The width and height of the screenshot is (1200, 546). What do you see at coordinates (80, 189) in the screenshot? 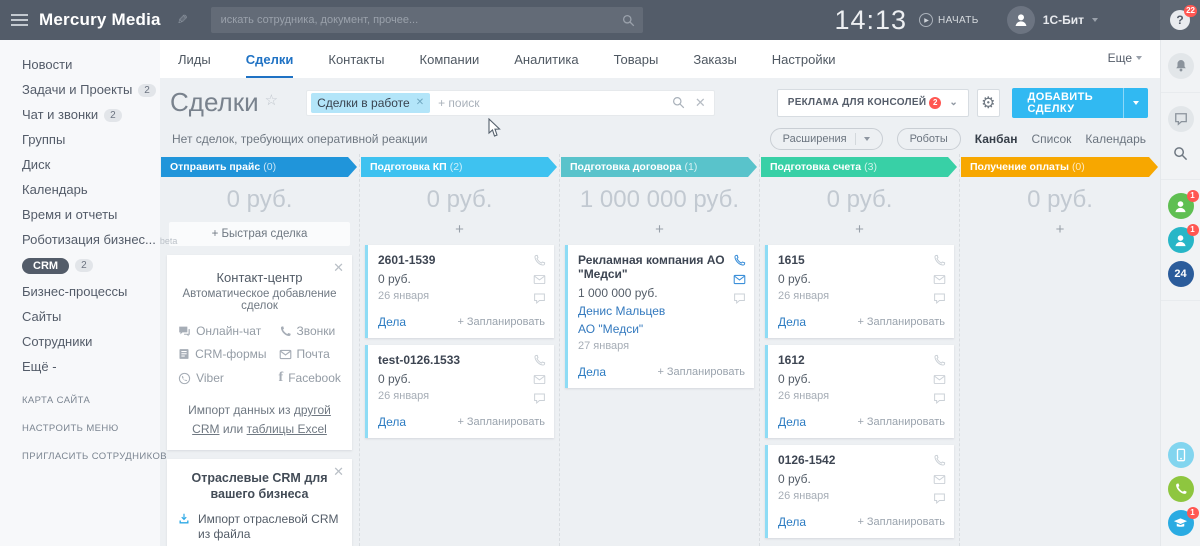
I see `sidebar-item-calendar: Календарь` at bounding box center [80, 189].